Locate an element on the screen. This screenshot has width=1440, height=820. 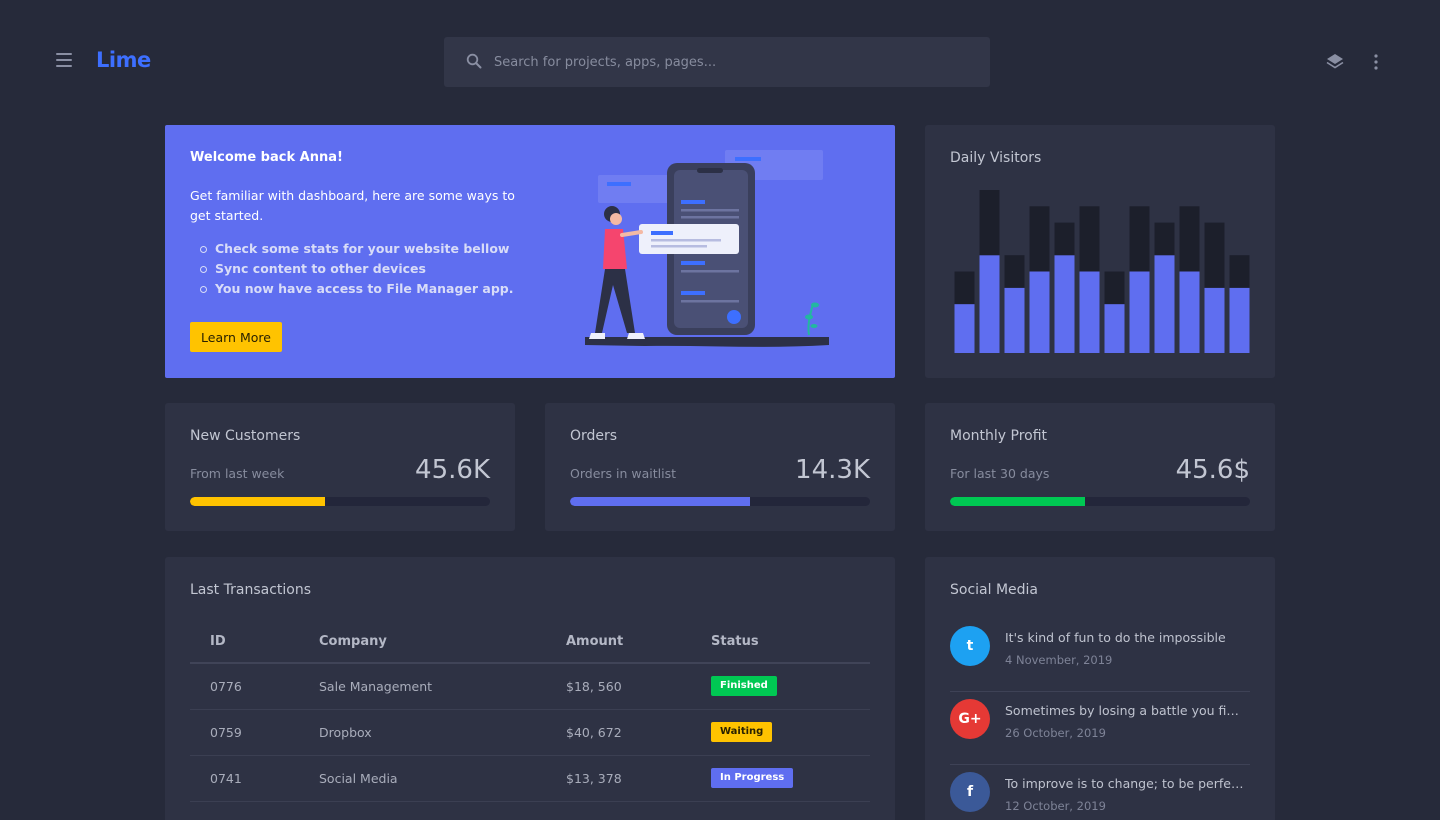
cell-status: Waiting is located at coordinates (780, 732).